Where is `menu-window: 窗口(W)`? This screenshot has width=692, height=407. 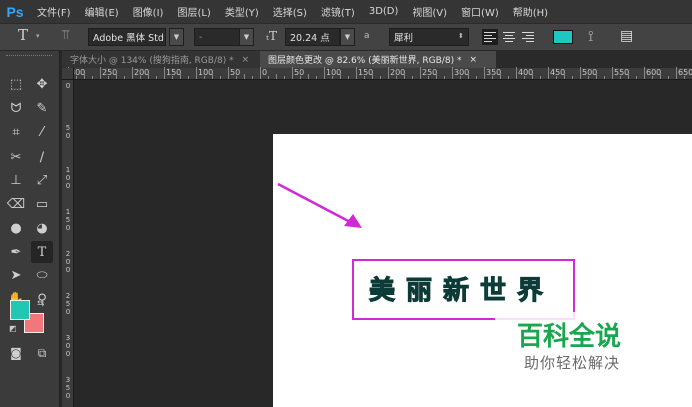 menu-window: 窗口(W) is located at coordinates (480, 11).